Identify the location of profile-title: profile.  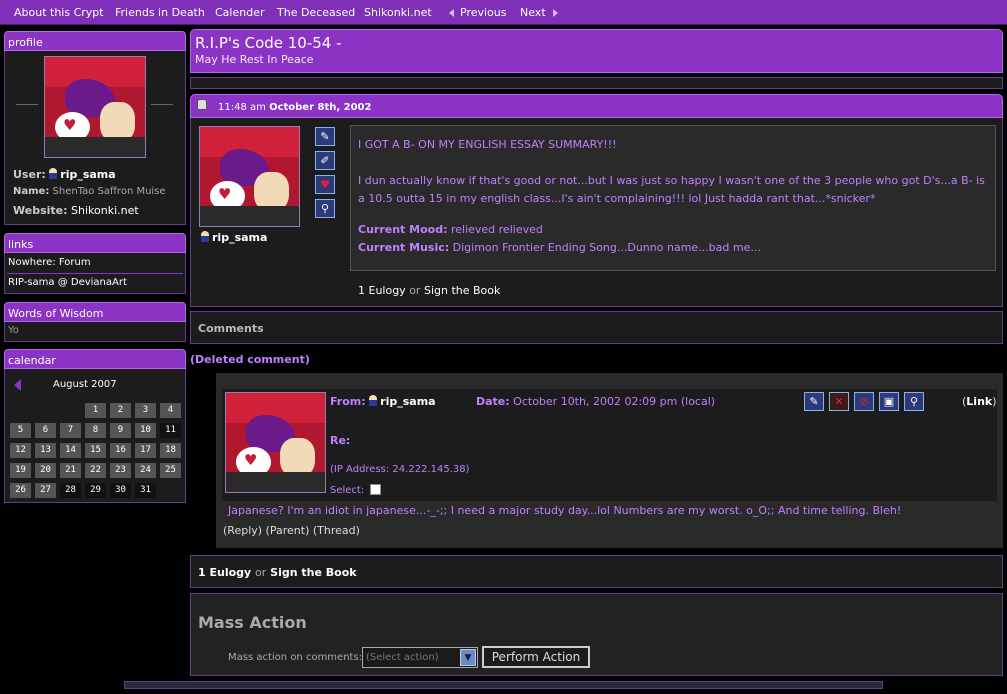
(95, 41).